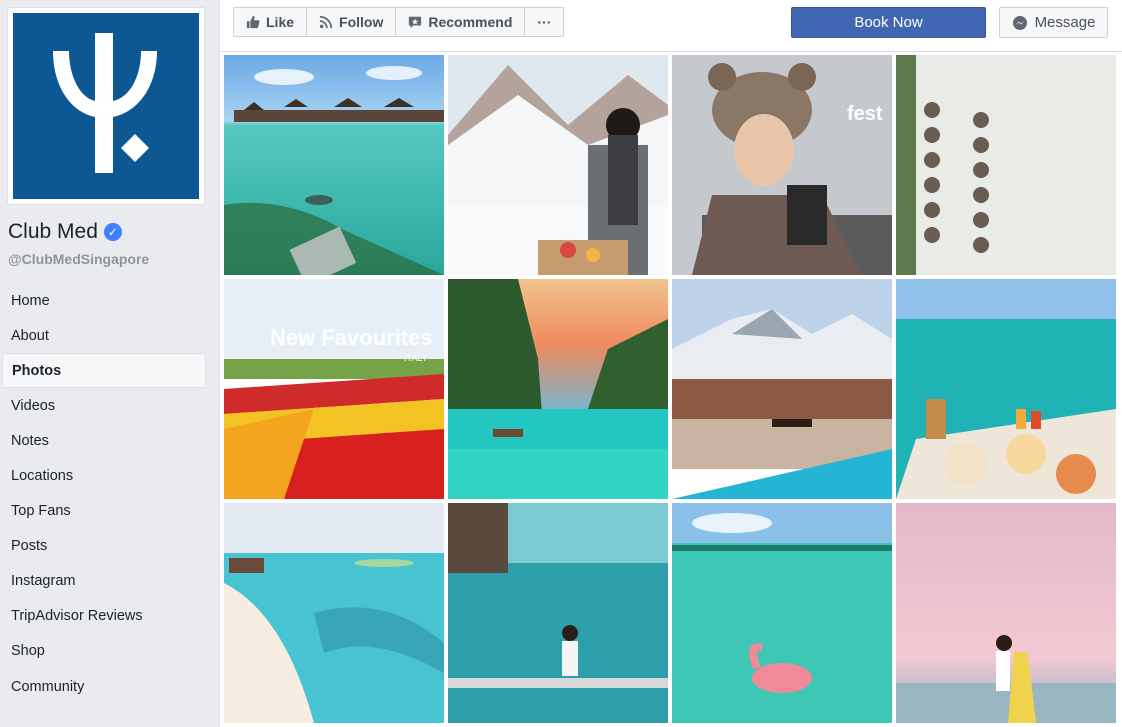 This screenshot has height=727, width=1122. Describe the element at coordinates (351, 337) in the screenshot. I see `photo-overlay-new-favourites: New Favourites` at that location.